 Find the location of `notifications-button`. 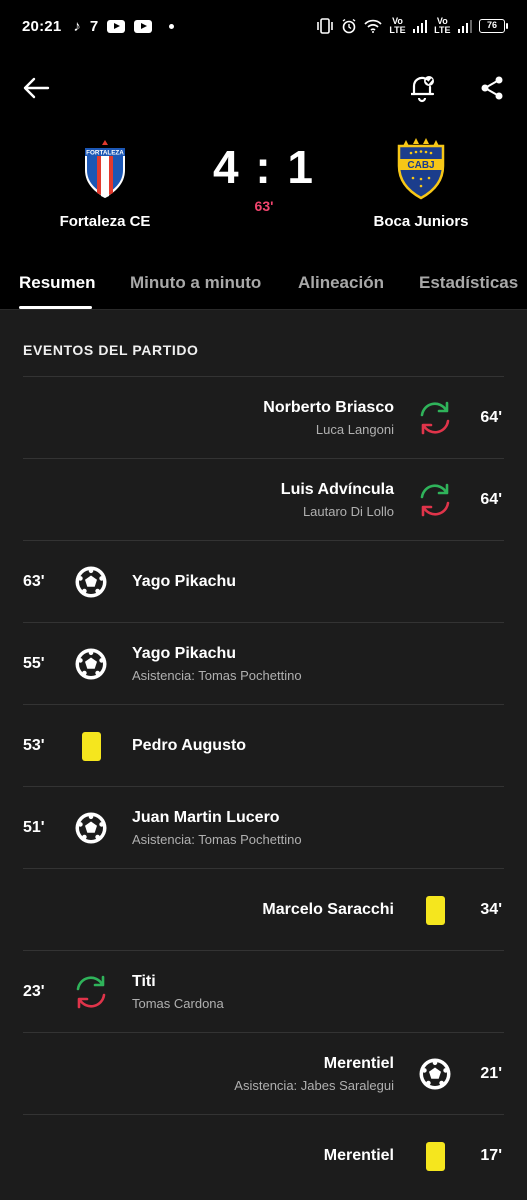

notifications-button is located at coordinates (422, 88).